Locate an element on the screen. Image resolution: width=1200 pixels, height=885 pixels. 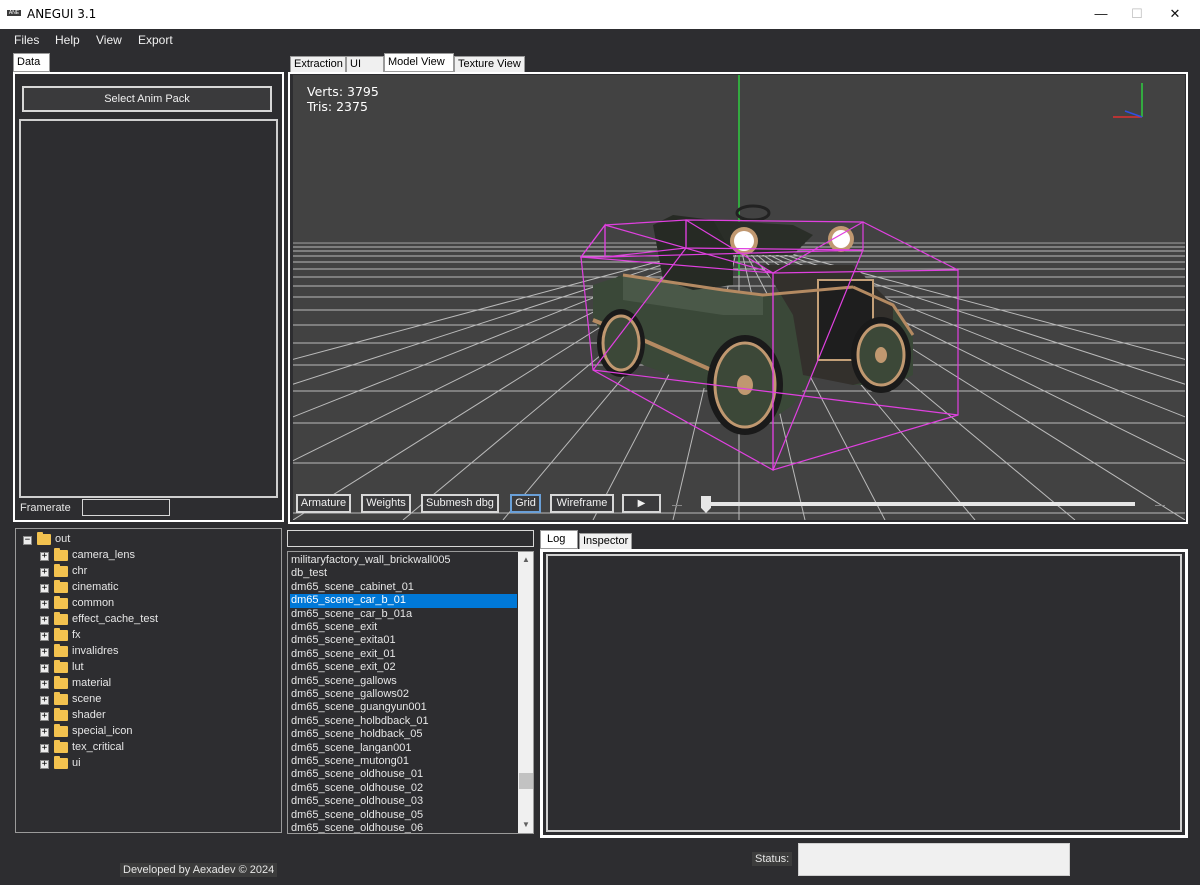
select-anim-pack-button: Select Anim Pack is located at coordinates (147, 99).